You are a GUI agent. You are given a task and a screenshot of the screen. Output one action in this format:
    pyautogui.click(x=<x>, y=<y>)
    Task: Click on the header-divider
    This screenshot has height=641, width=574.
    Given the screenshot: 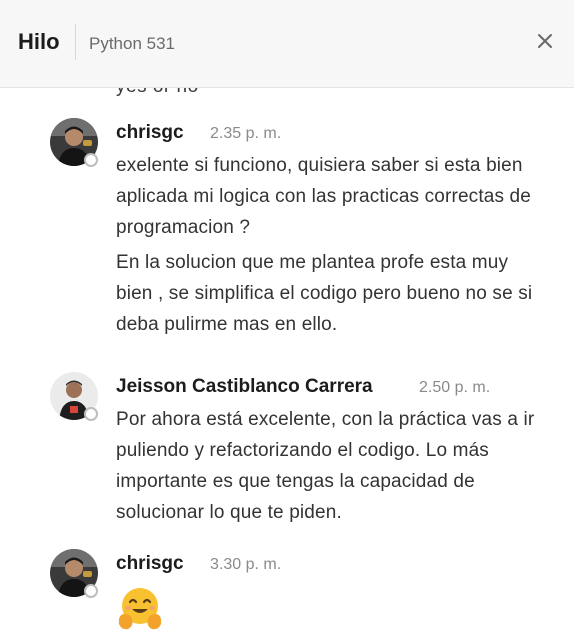 What is the action you would take?
    pyautogui.click(x=75, y=42)
    